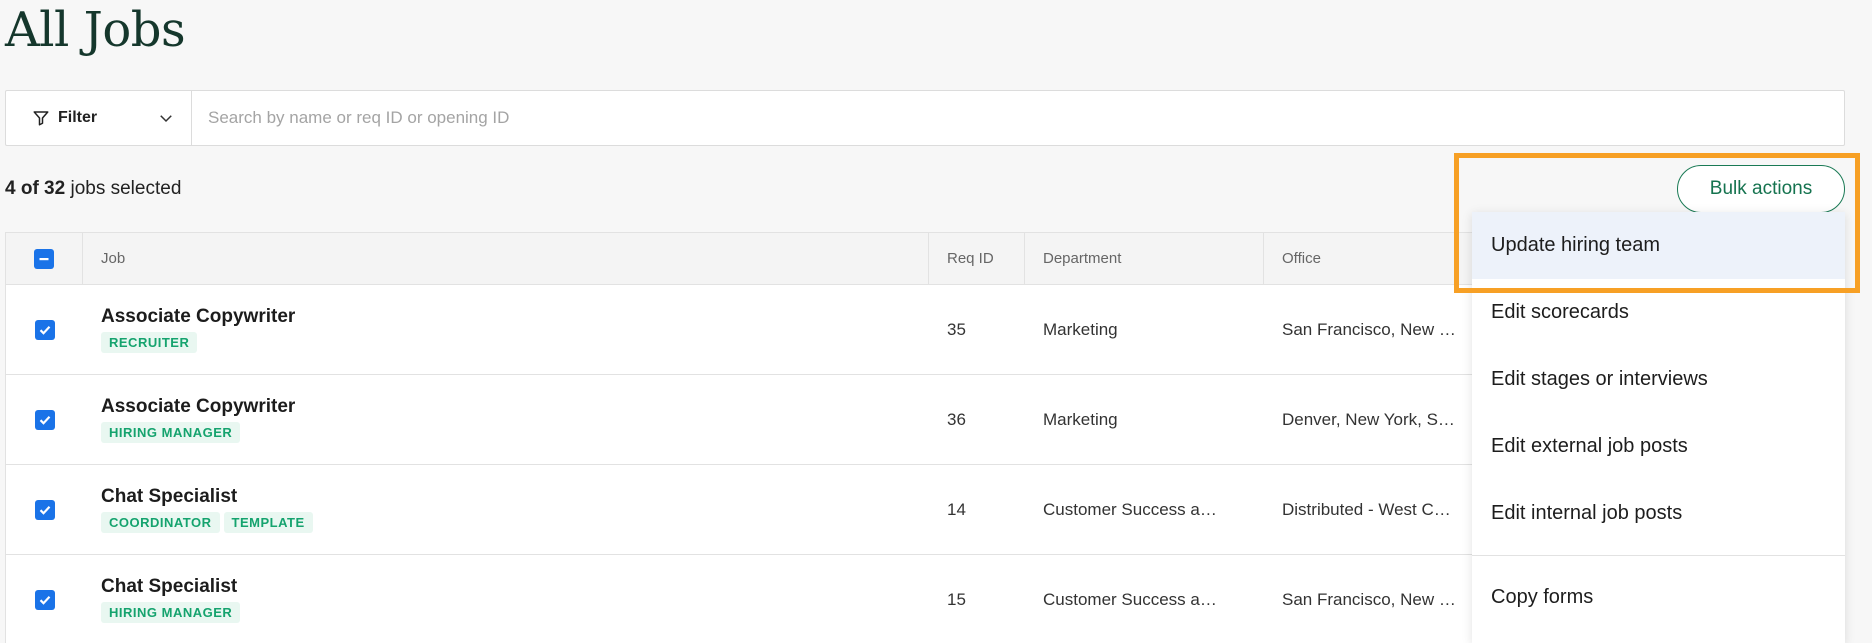 The image size is (1872, 643). Describe the element at coordinates (1369, 258) in the screenshot. I see `column-header-office: Office` at that location.